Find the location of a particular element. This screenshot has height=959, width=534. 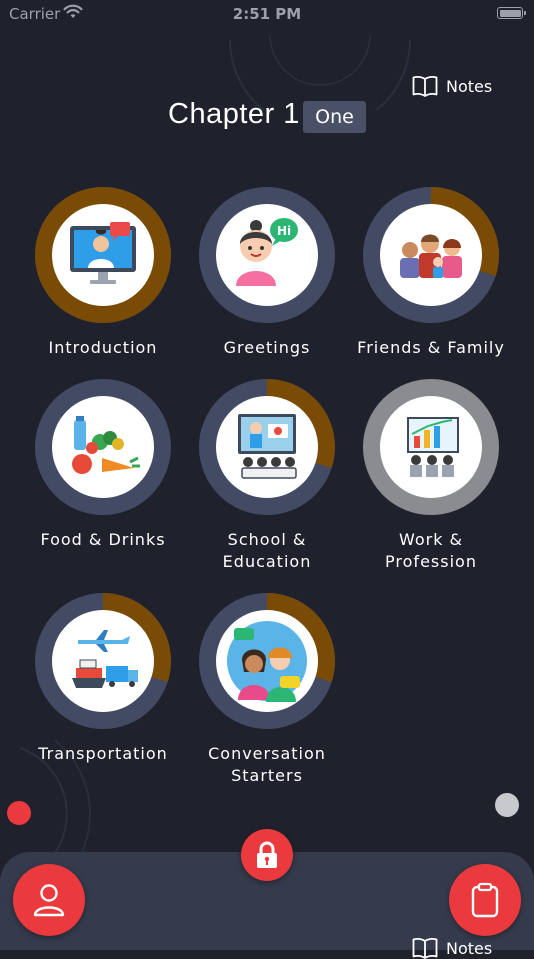

food-drinks-icon is located at coordinates (103, 447).